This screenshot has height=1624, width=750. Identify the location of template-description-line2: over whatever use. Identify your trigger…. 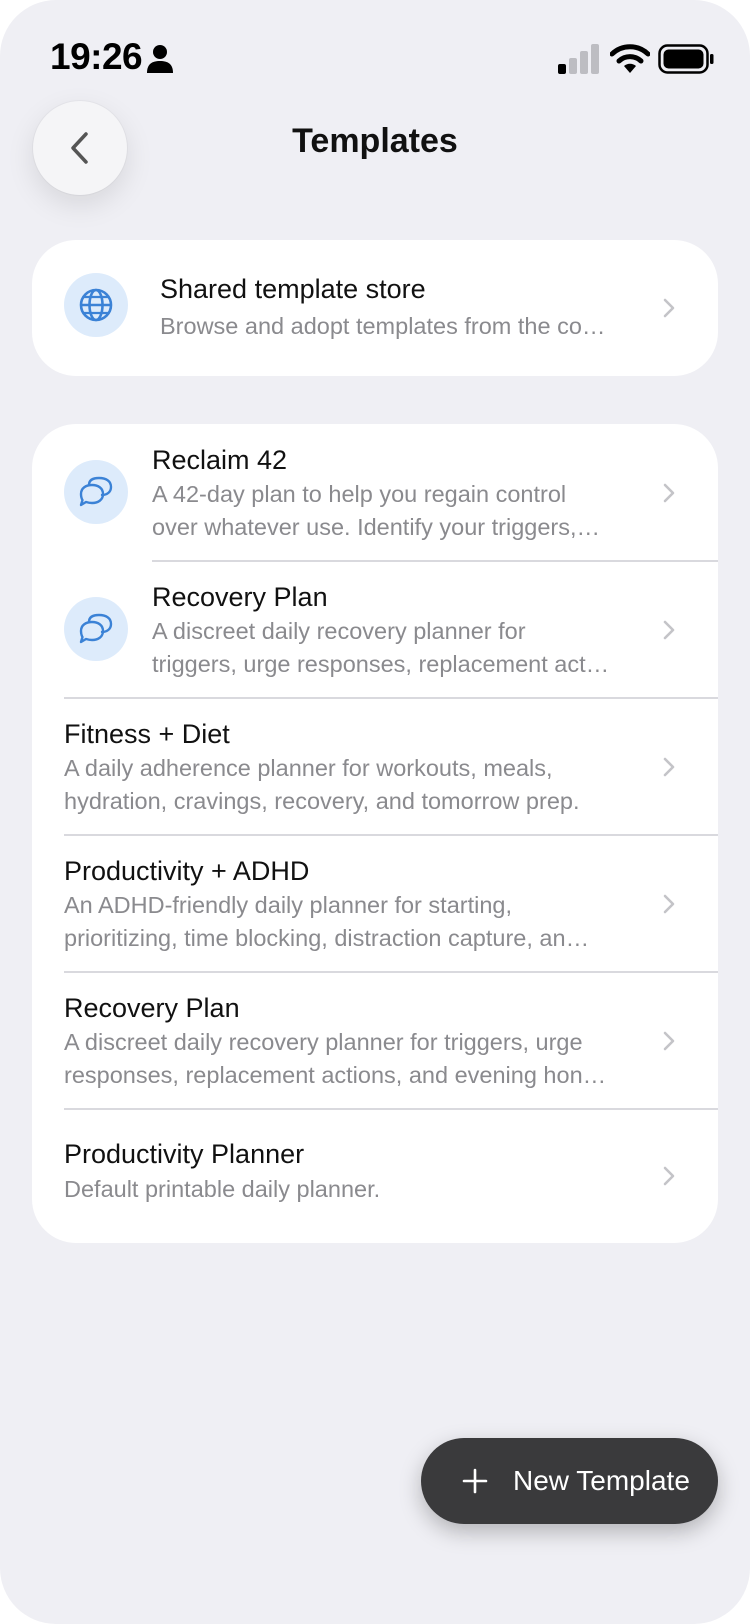
(376, 527).